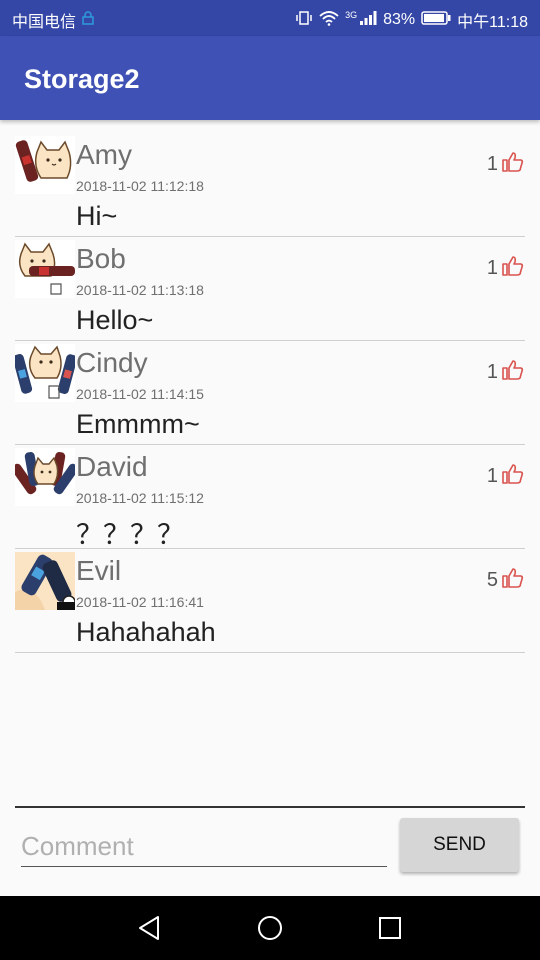 Image resolution: width=540 pixels, height=960 pixels. Describe the element at coordinates (304, 20) in the screenshot. I see `vibrate-icon` at that location.